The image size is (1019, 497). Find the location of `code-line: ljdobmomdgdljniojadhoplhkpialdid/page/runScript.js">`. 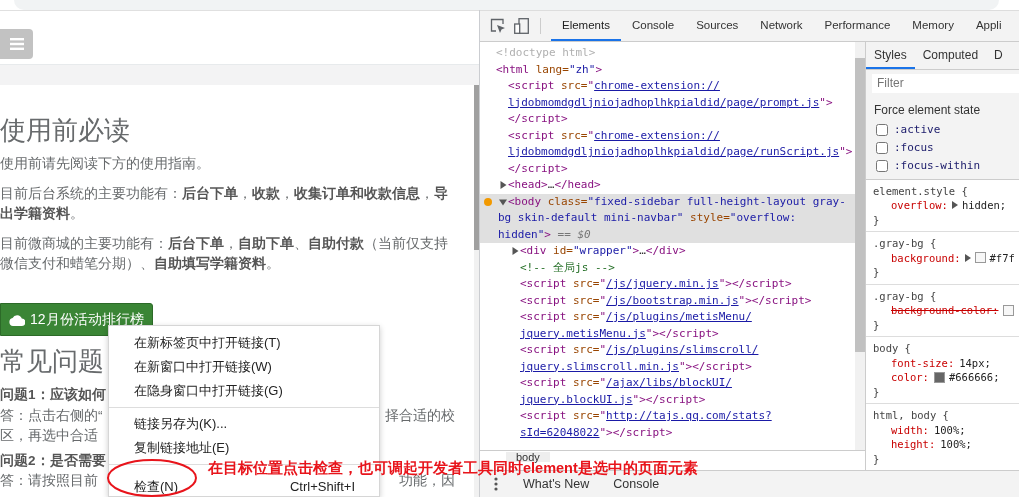

code-line: ljdobmomdgdljniojadhoplhkpialdid/page/runScript.js"> is located at coordinates (680, 152).